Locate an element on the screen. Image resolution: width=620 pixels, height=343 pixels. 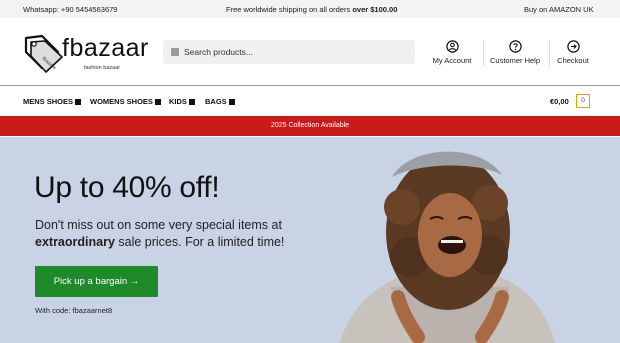
menu-item-mens-shoes: MENS SHOES is located at coordinates (52, 101).